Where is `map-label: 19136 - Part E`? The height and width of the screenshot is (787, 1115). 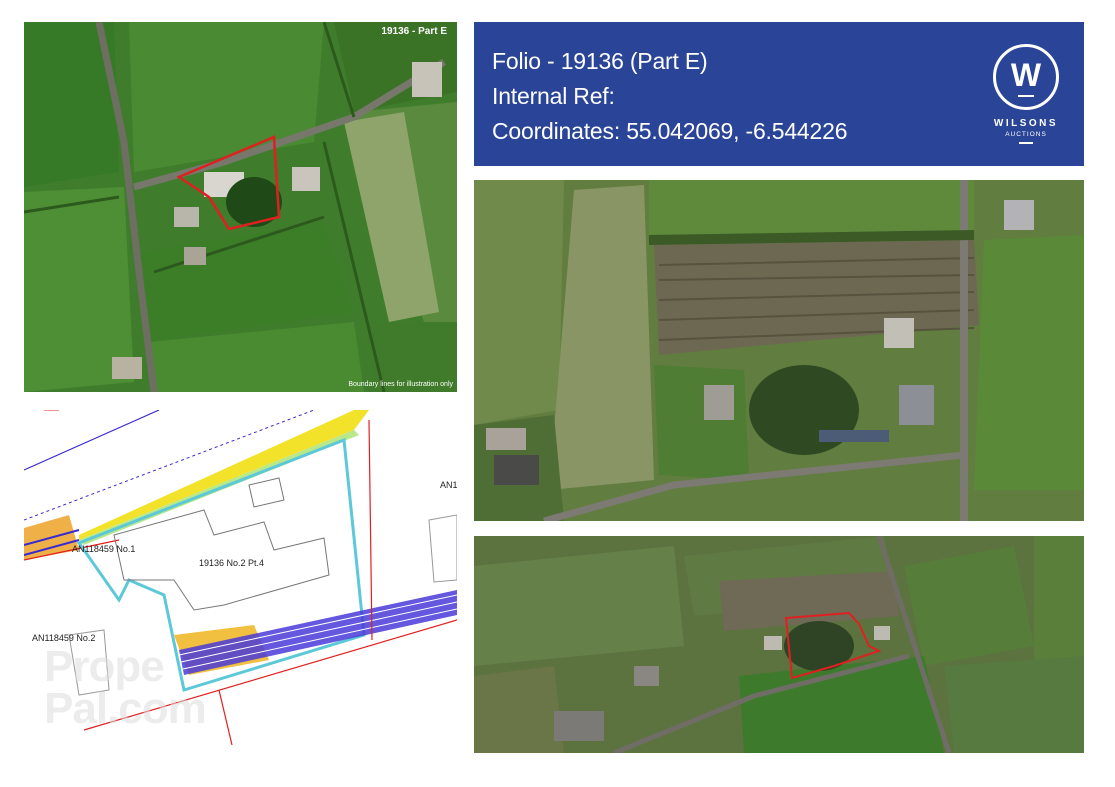
map-label: 19136 - Part E is located at coordinates (414, 31).